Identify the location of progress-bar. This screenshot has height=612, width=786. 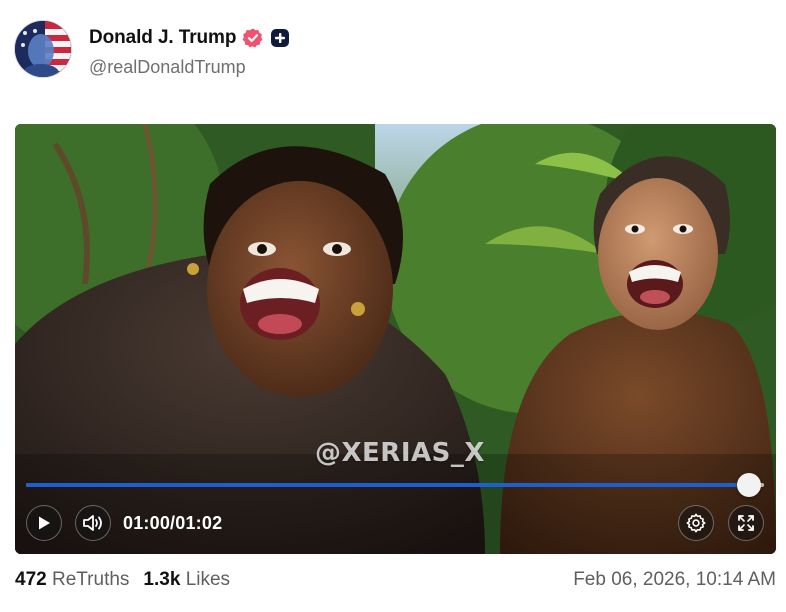
(395, 485).